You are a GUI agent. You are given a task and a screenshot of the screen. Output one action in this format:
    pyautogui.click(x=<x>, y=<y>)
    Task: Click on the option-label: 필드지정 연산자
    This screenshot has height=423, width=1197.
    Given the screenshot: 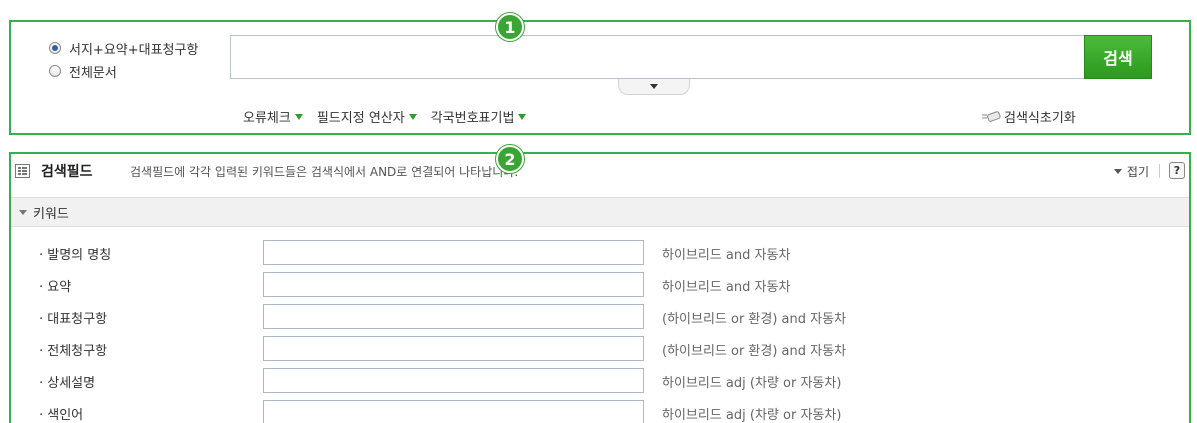 What is the action you would take?
    pyautogui.click(x=360, y=118)
    